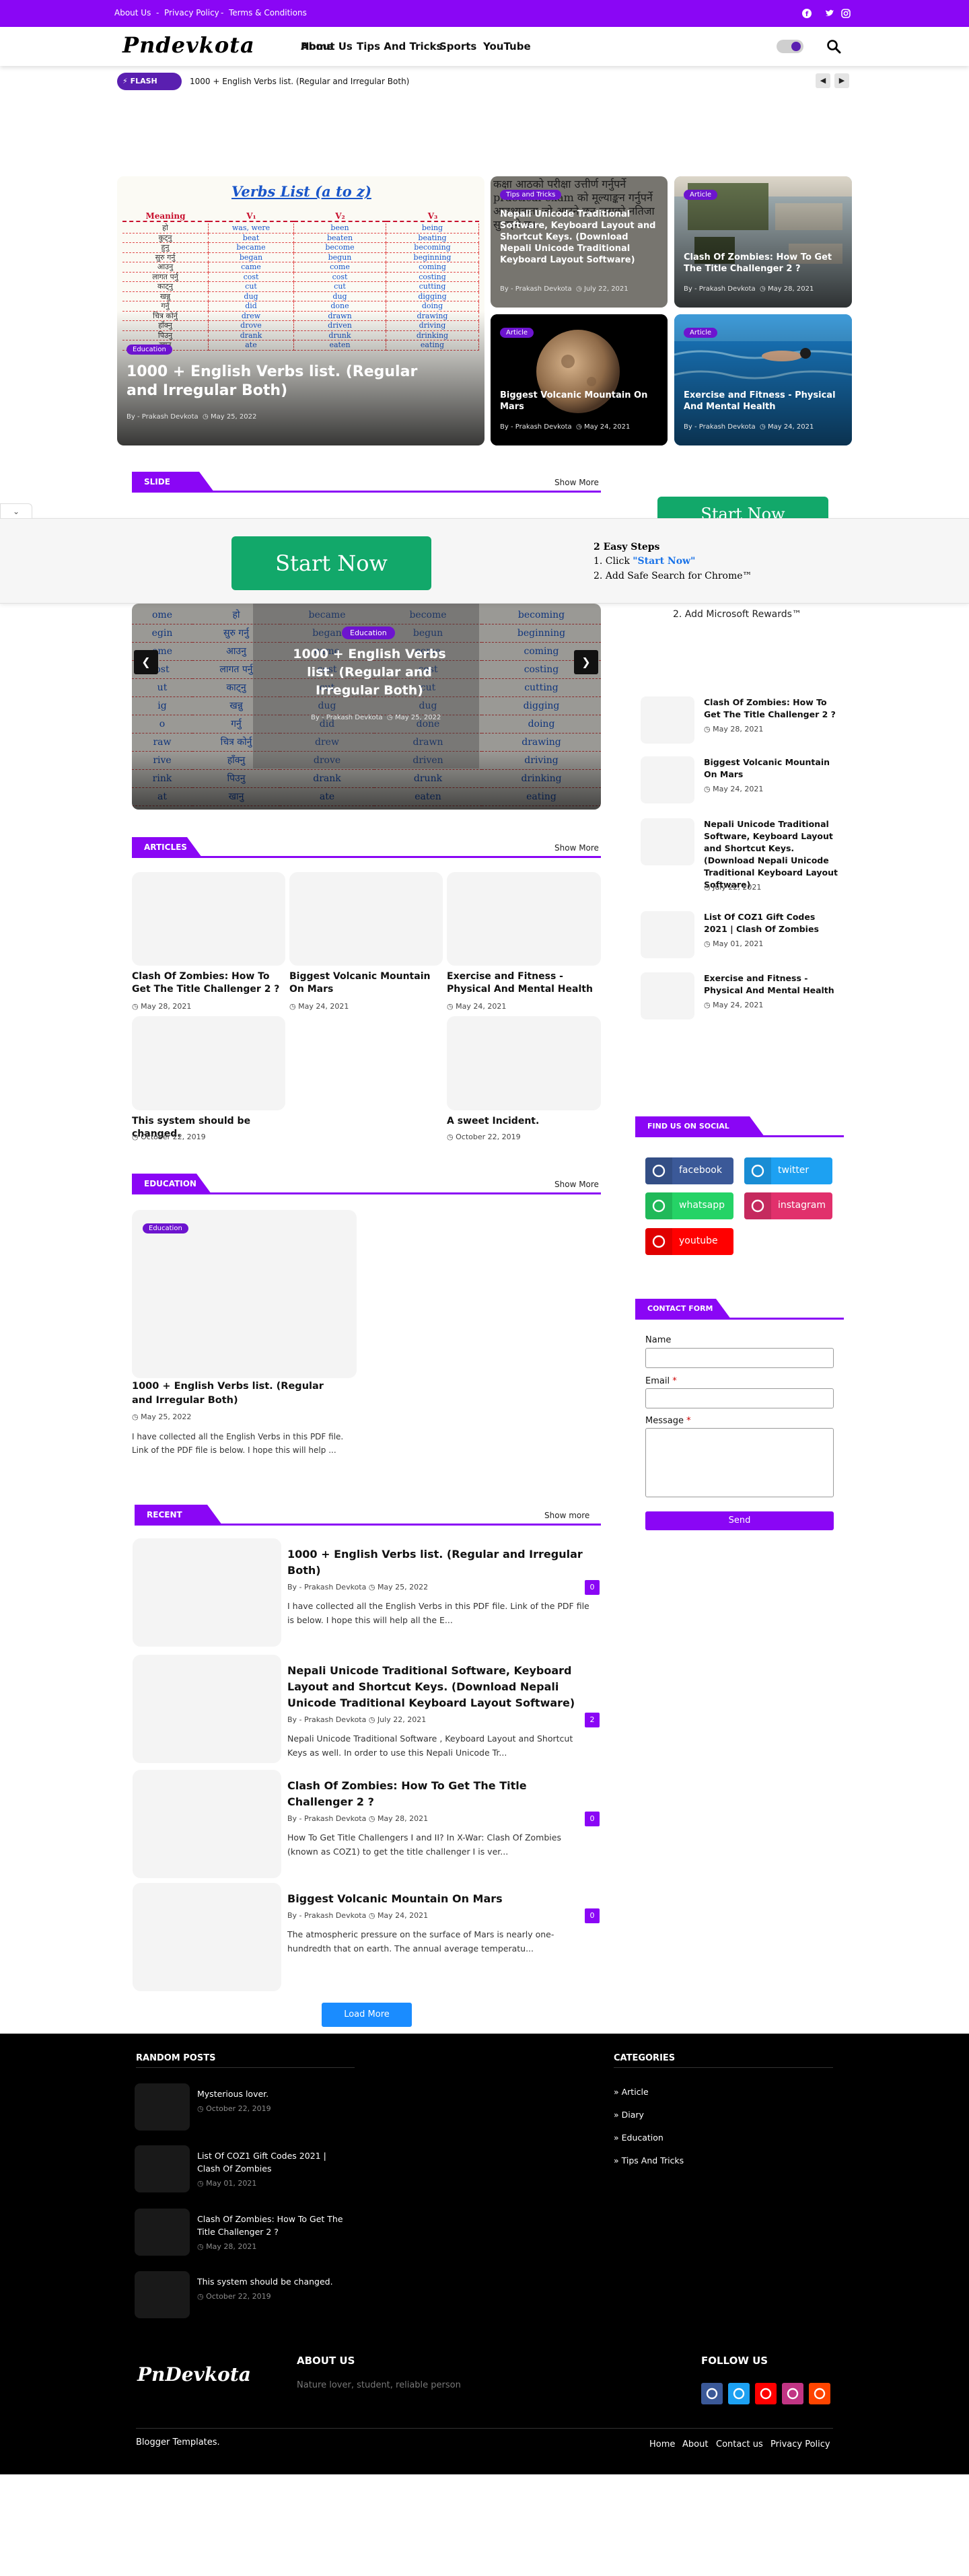 The height and width of the screenshot is (2576, 969). I want to click on flash-next-button: ▶, so click(842, 80).